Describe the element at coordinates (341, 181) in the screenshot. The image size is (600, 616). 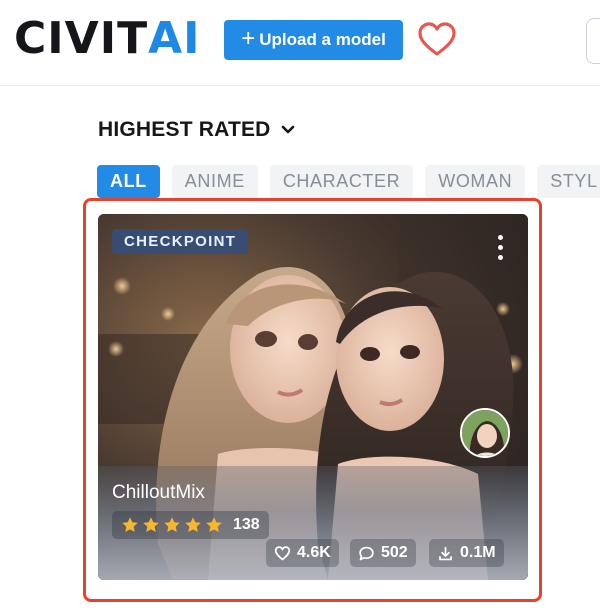
I see `tag-character: CHARACTER` at that location.